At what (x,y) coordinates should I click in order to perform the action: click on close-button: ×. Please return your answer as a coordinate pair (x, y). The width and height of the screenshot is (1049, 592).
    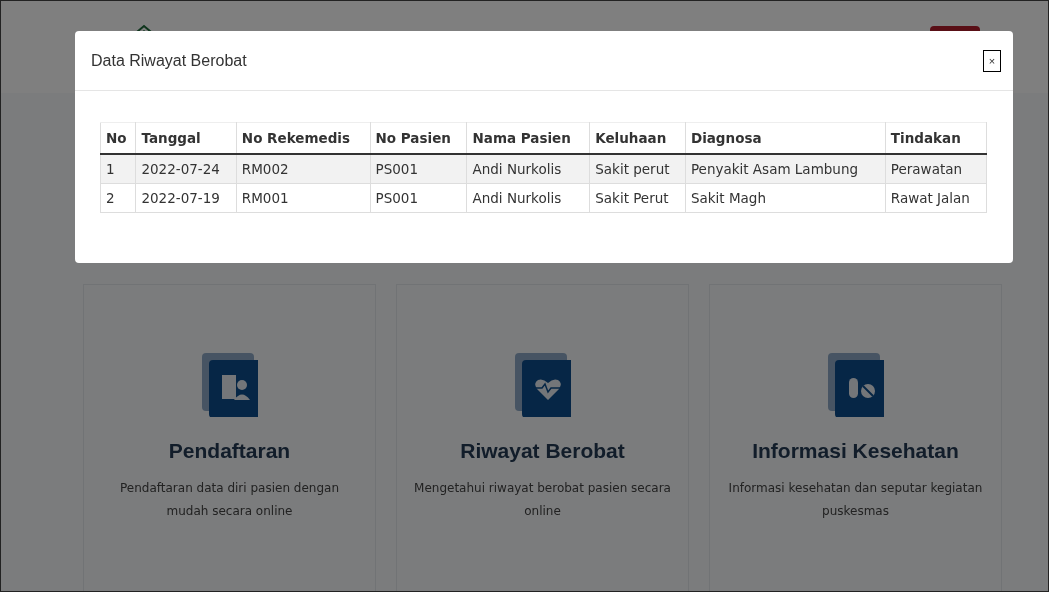
    Looking at the image, I should click on (992, 60).